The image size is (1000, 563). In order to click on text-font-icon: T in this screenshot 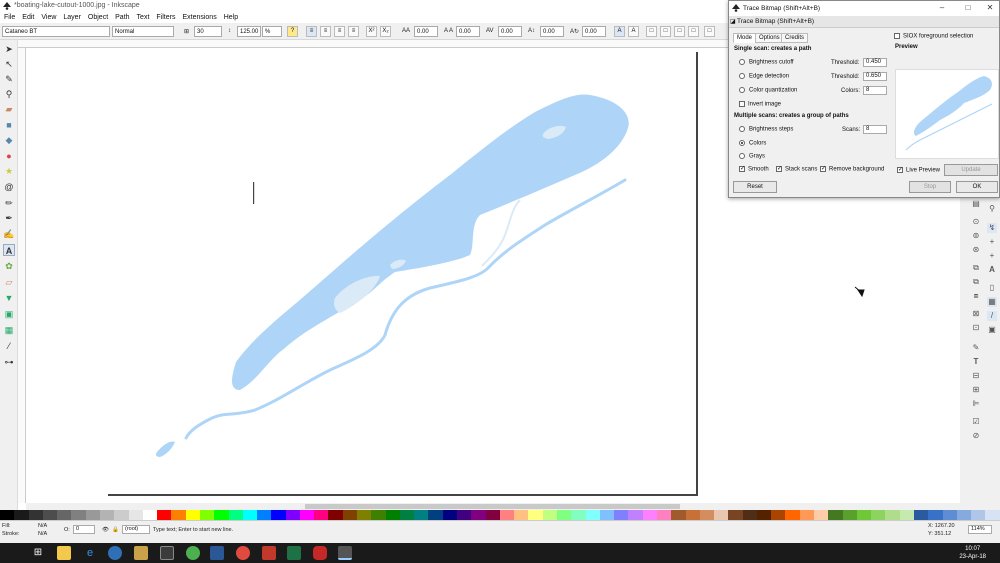, I will do `click(976, 362)`.